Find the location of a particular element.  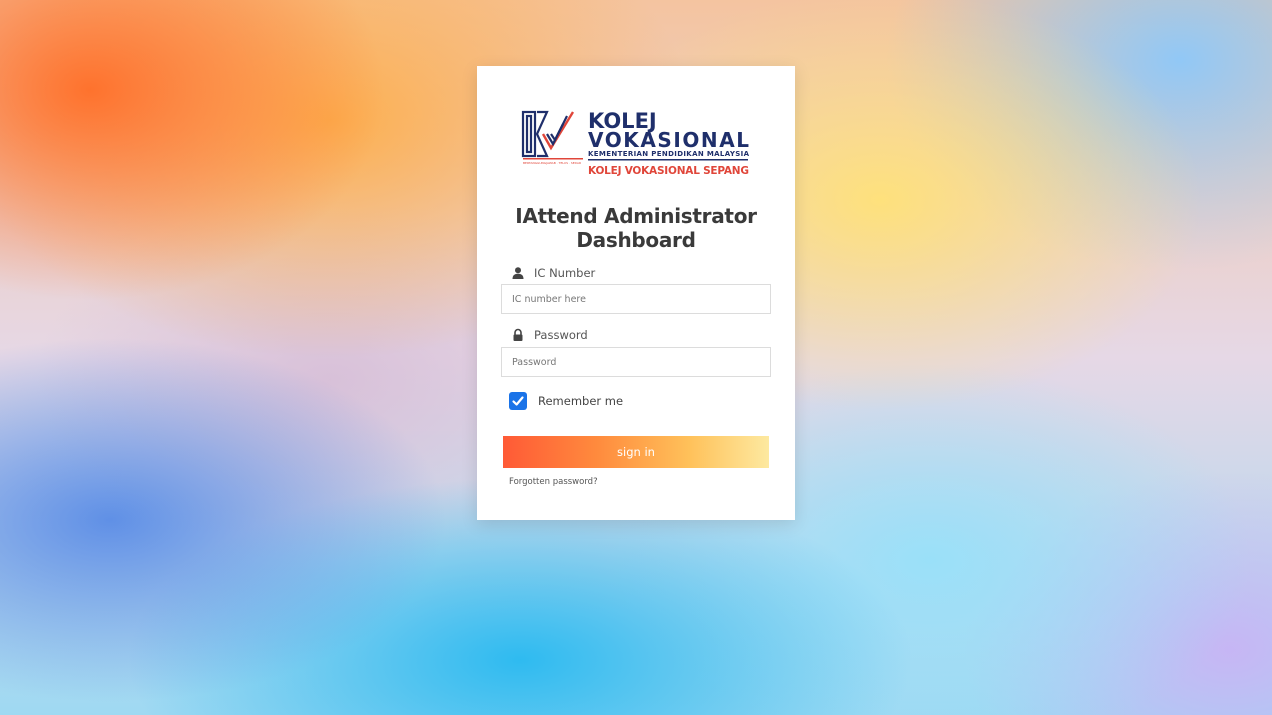

remember-me-label: Remember me is located at coordinates (581, 401).